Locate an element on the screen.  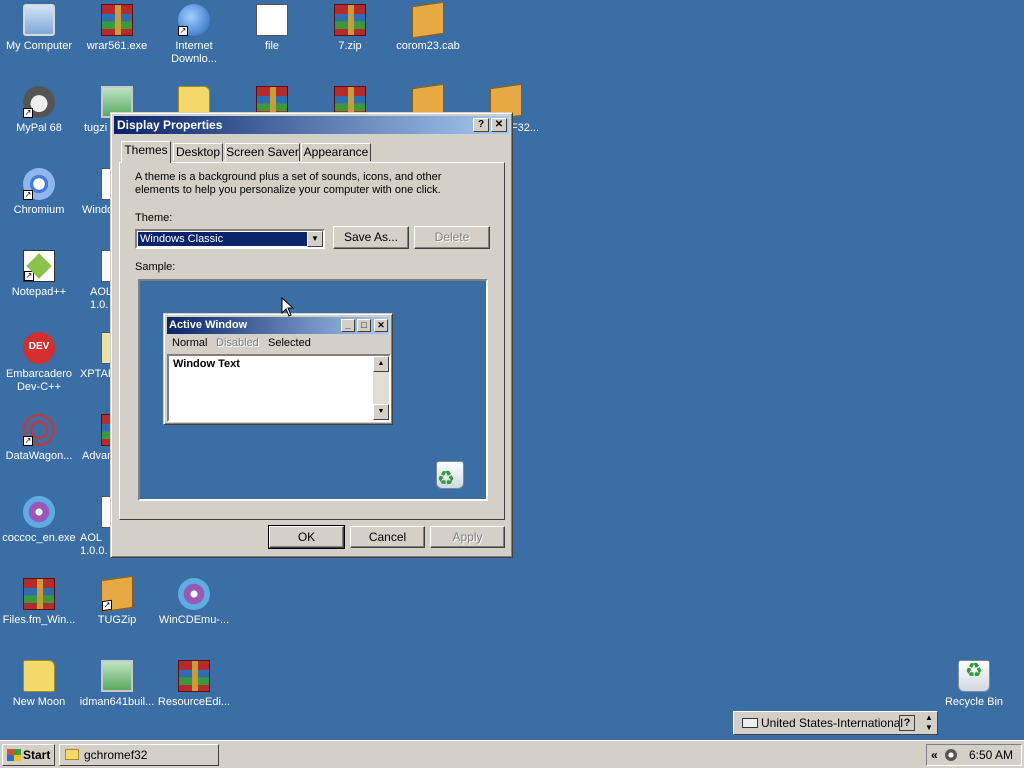
folder-icon is located at coordinates (72, 754).